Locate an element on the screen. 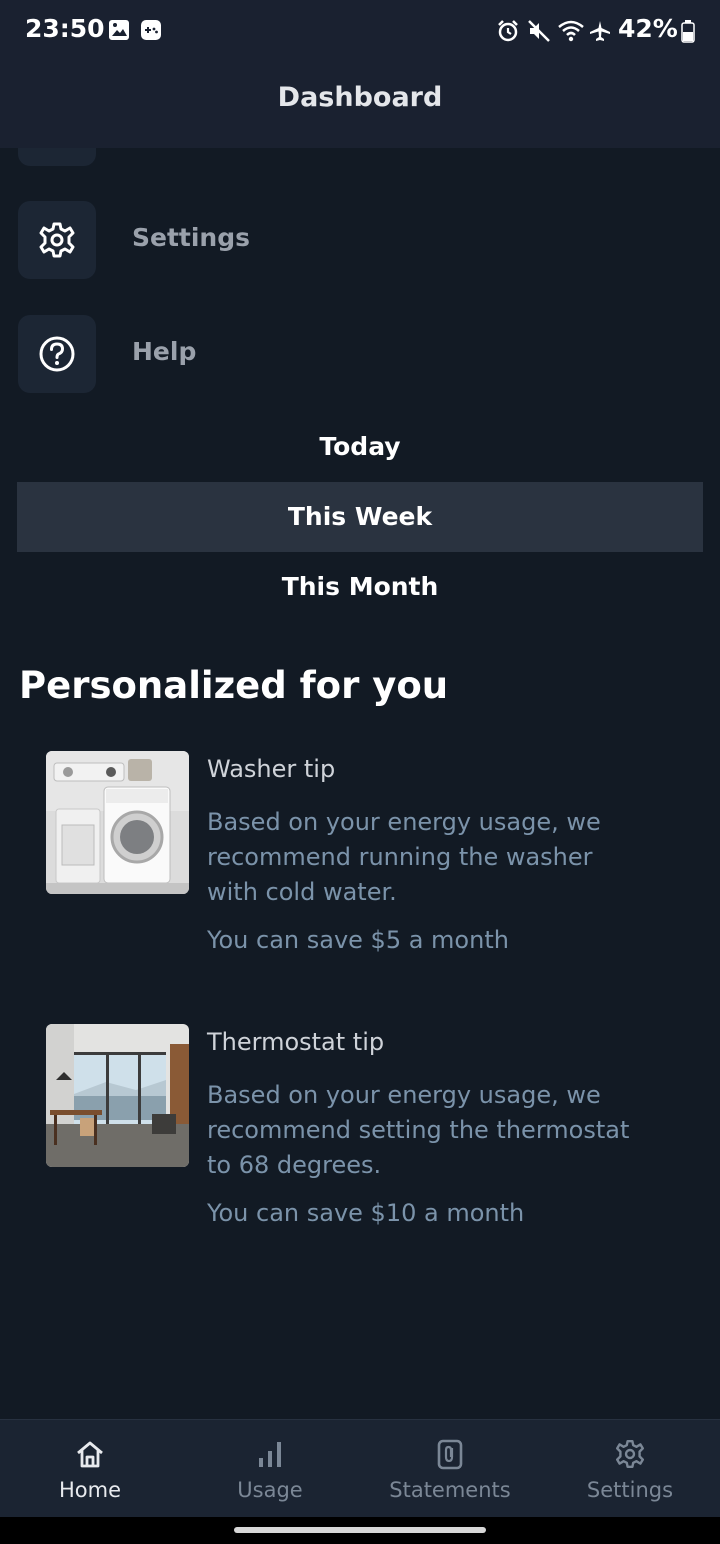 The image size is (720, 1544). nav-item-settings: Settings is located at coordinates (630, 1469).